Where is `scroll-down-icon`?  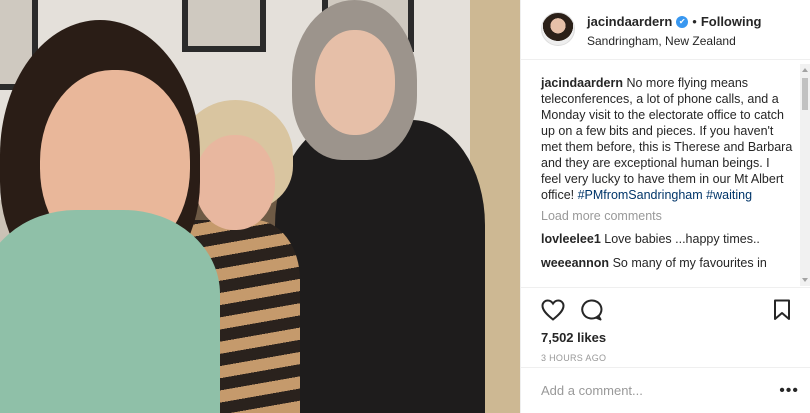
scroll-down-icon is located at coordinates (805, 280).